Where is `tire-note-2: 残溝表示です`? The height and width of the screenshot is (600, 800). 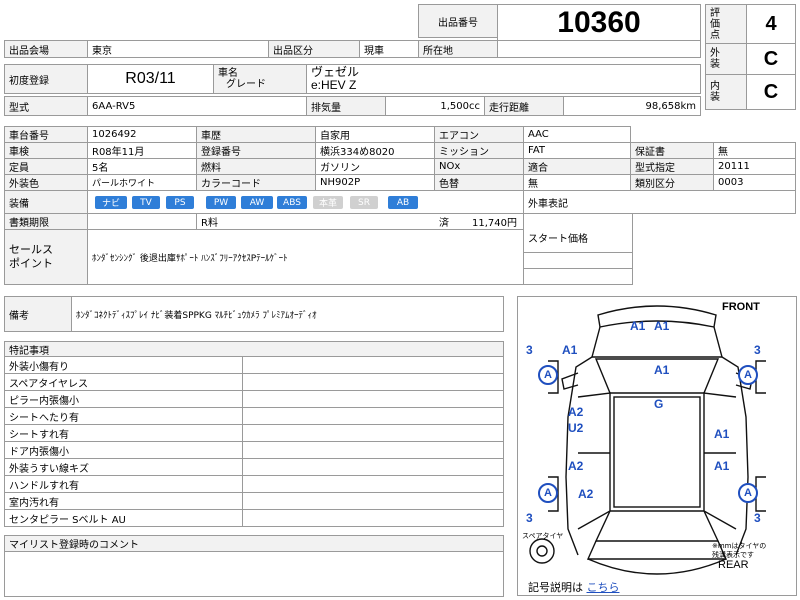
tire-note-2: 残溝表示です is located at coordinates (733, 555).